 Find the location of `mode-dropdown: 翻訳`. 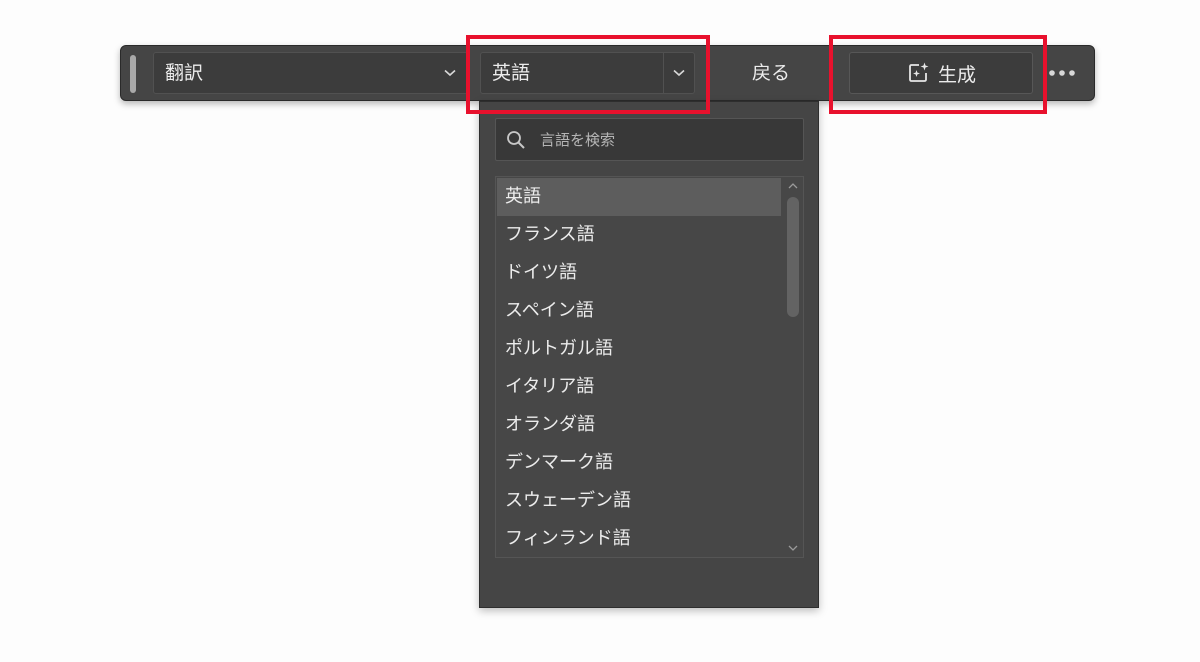

mode-dropdown: 翻訳 is located at coordinates (310, 73).